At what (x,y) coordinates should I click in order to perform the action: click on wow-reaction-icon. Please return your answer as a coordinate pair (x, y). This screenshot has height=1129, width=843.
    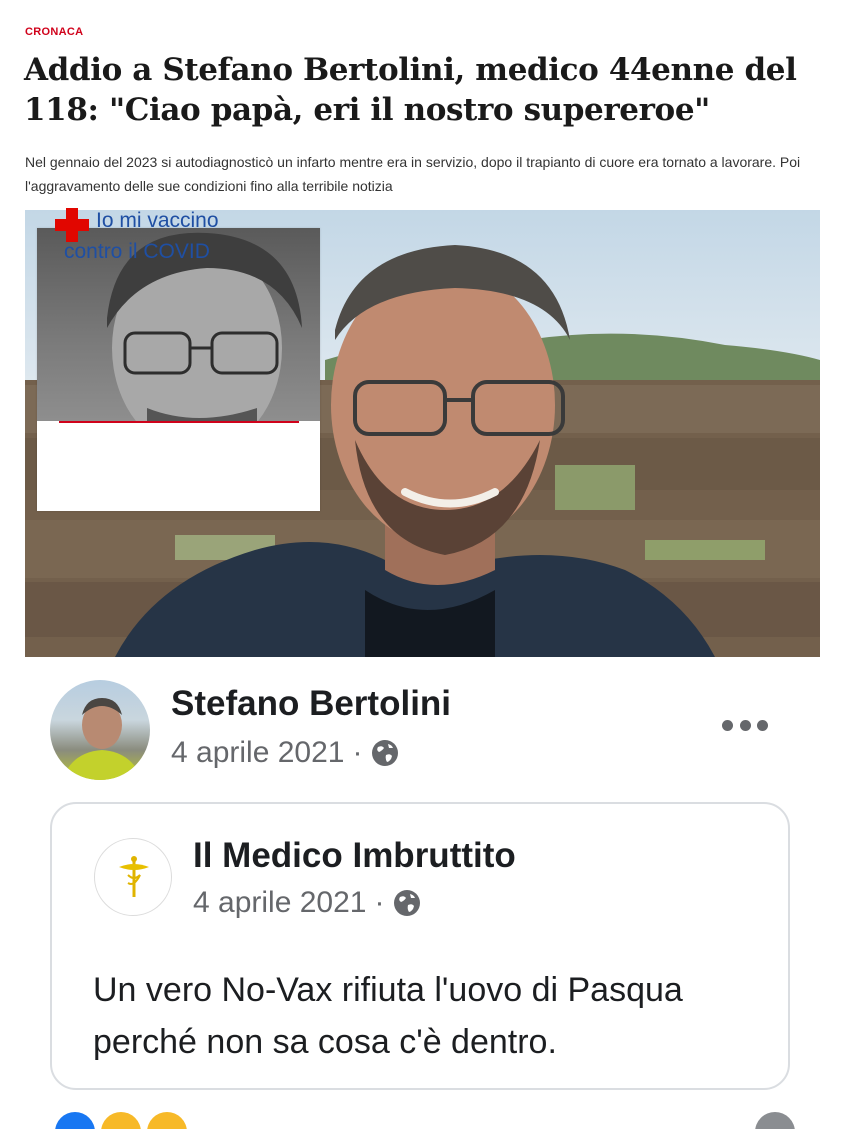
    Looking at the image, I should click on (167, 1120).